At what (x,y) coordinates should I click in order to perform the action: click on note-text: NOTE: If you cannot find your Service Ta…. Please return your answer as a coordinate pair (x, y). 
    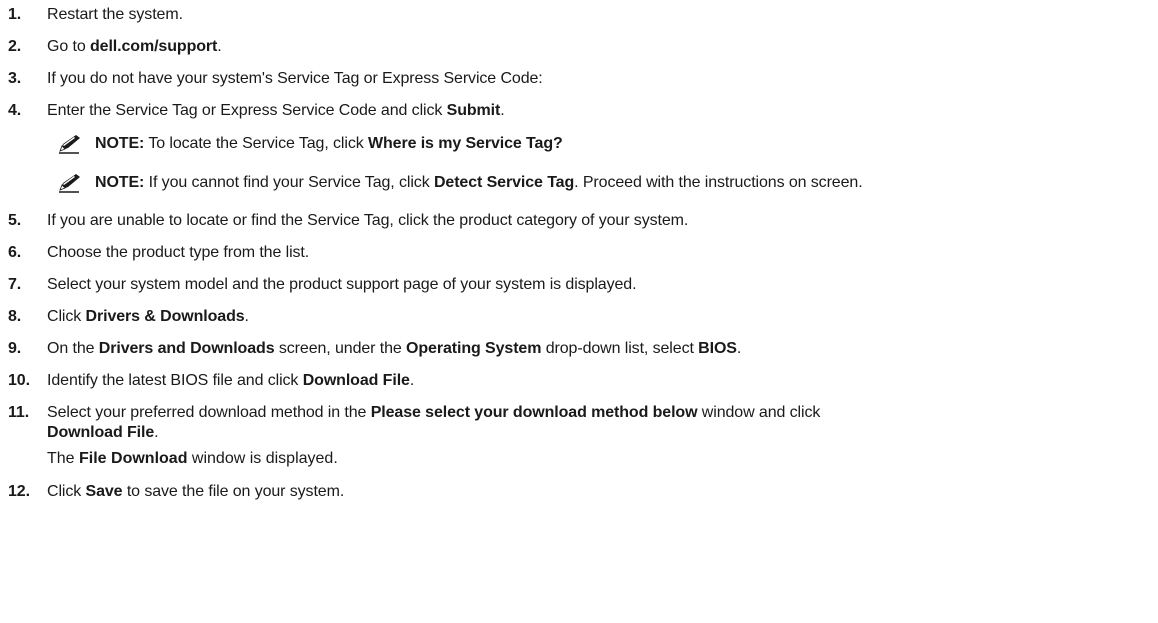
    Looking at the image, I should click on (479, 183).